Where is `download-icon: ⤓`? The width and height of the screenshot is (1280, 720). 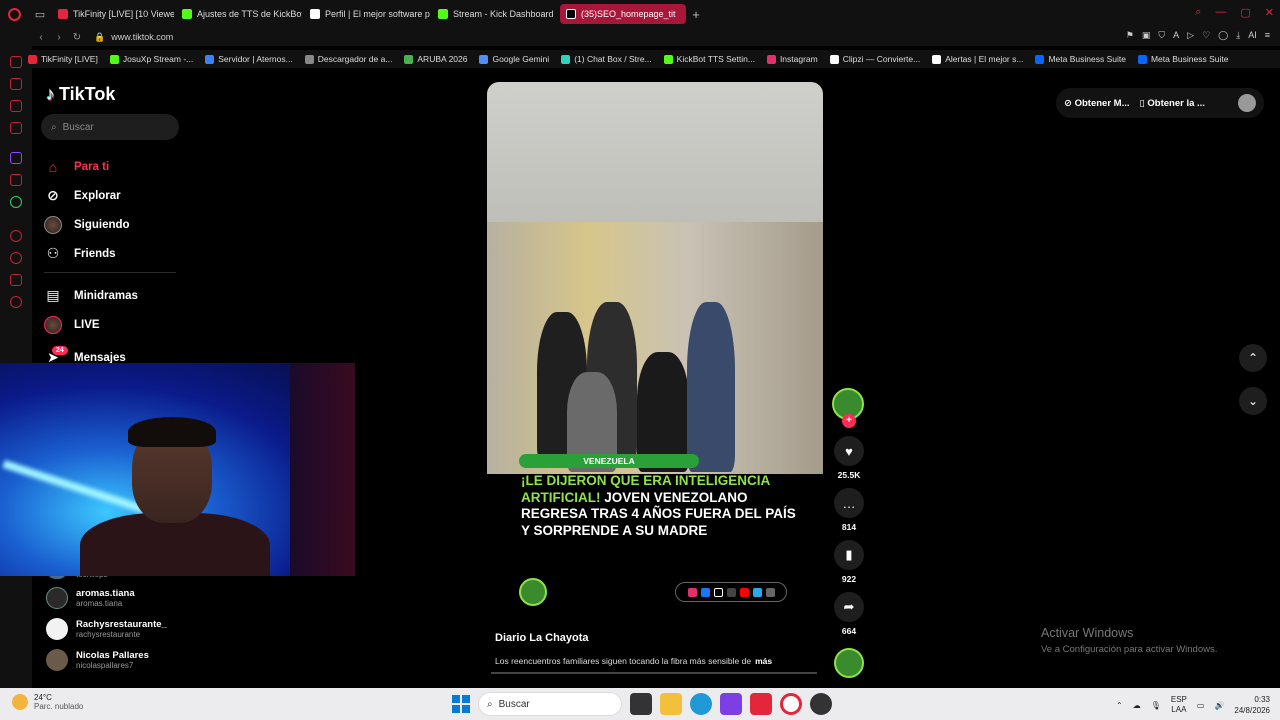
download-icon: ⤓ is located at coordinates (1238, 35).